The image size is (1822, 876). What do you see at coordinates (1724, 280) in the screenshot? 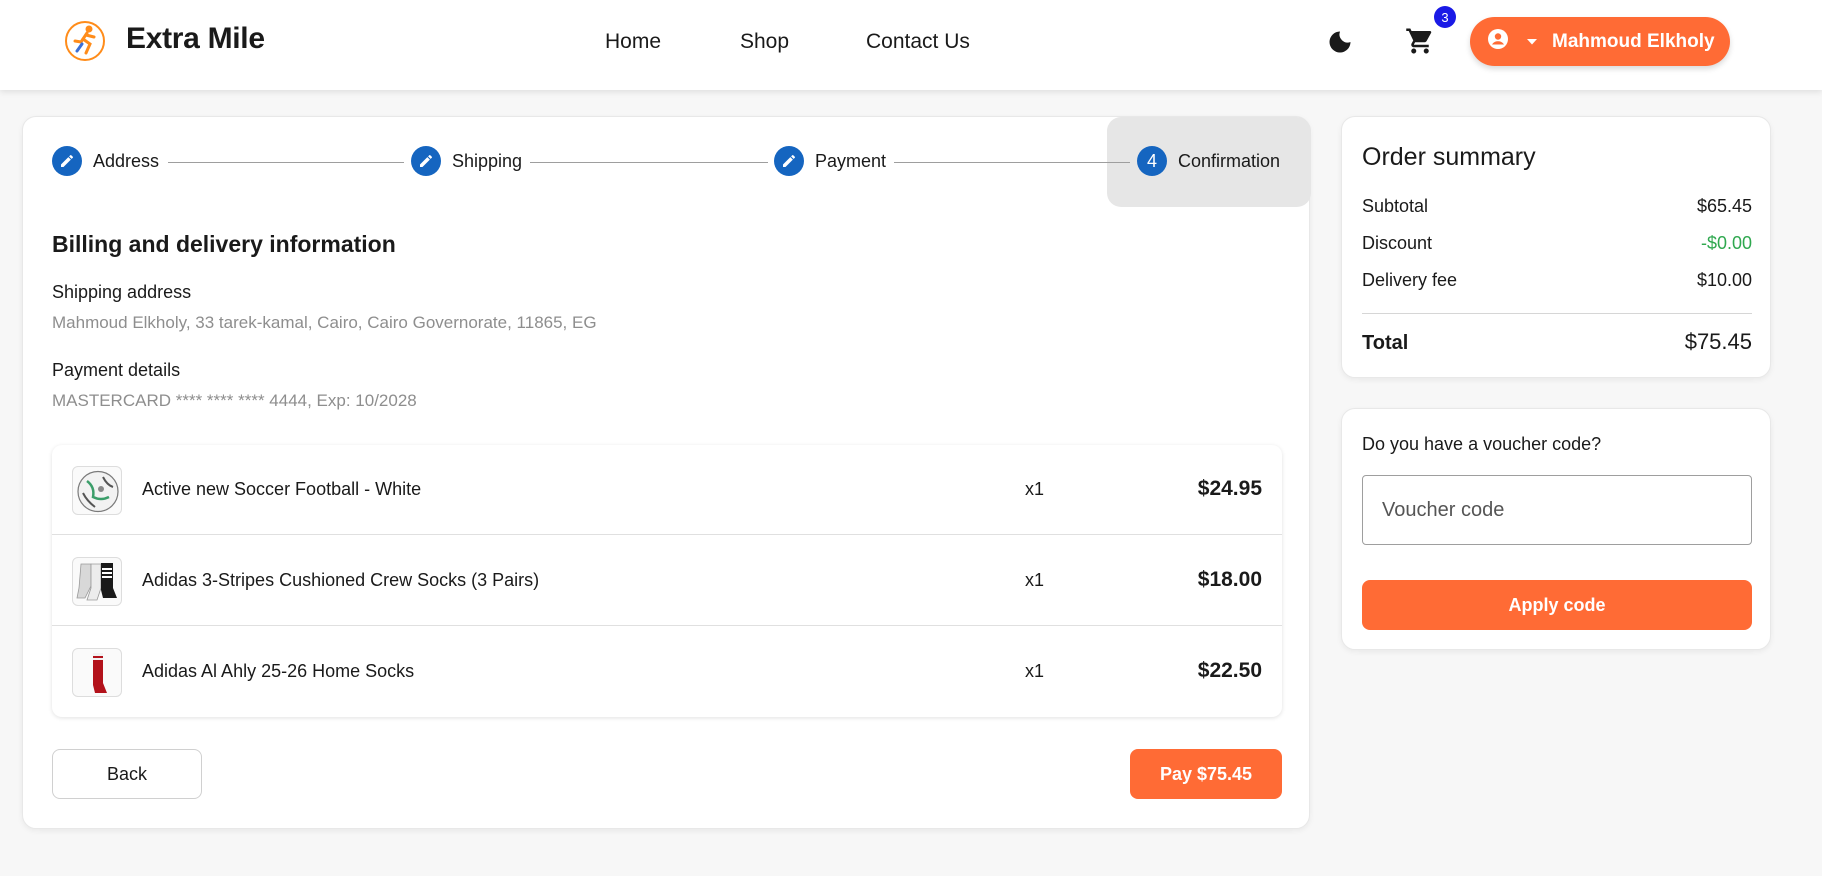
I see `delivery-fee-value: $10.00` at bounding box center [1724, 280].